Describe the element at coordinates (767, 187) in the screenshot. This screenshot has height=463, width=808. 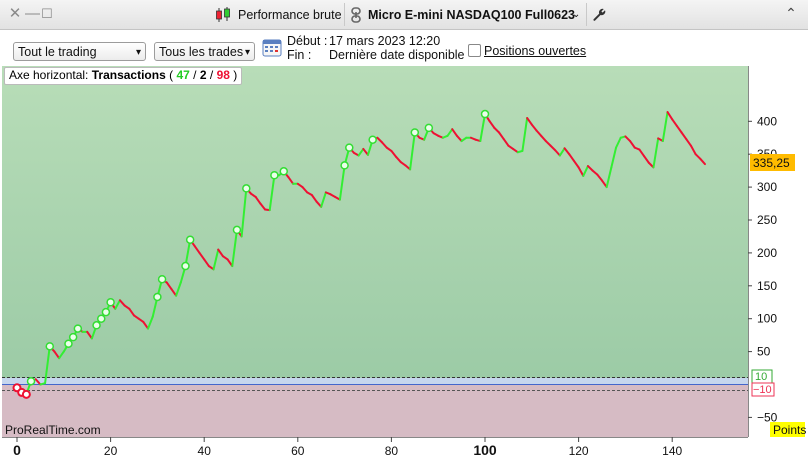
I see `y-tick-label: 300` at that location.